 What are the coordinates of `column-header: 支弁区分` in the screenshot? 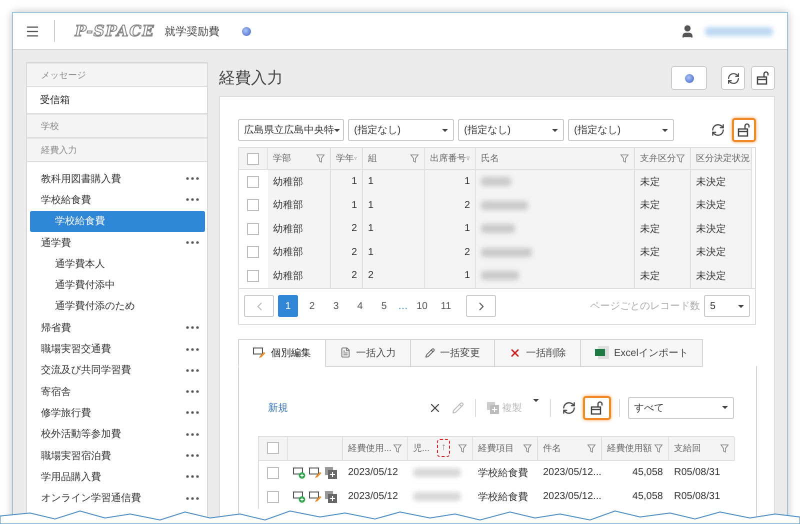 It's located at (663, 159).